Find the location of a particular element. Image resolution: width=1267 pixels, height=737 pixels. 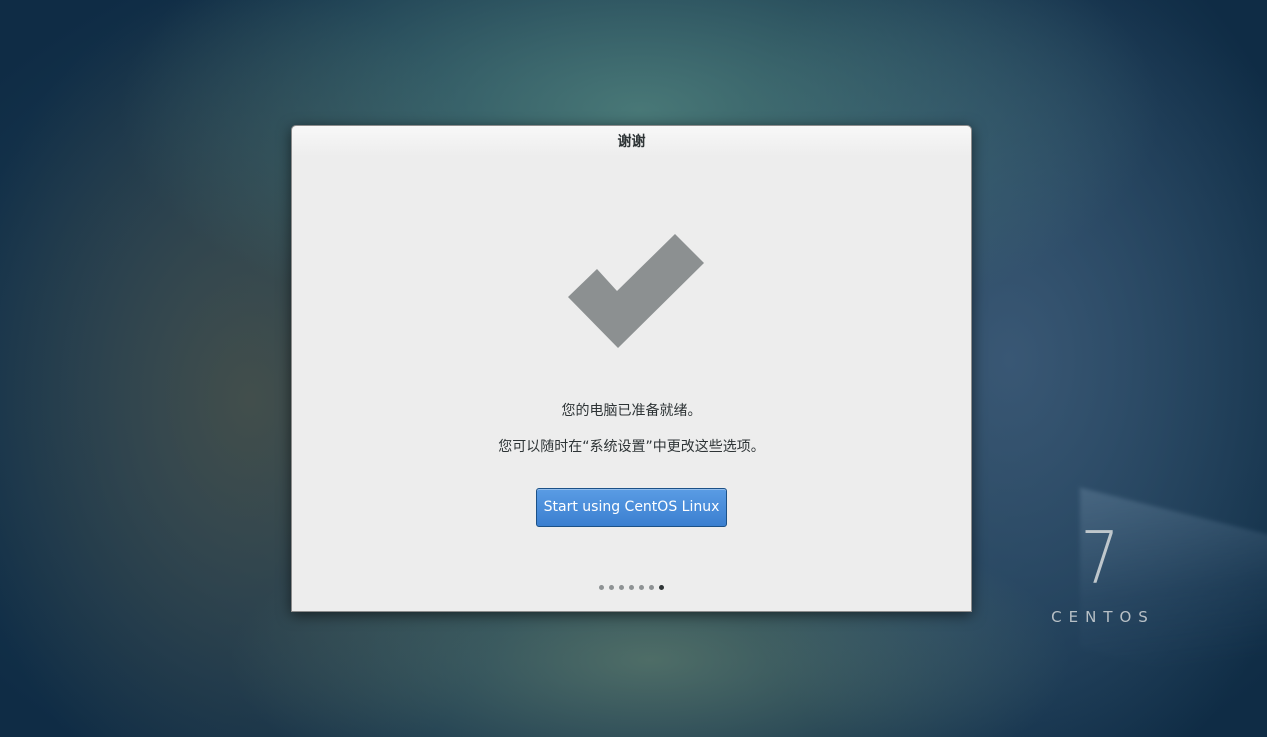

centos-wordmark: CENTOS is located at coordinates (1103, 617).